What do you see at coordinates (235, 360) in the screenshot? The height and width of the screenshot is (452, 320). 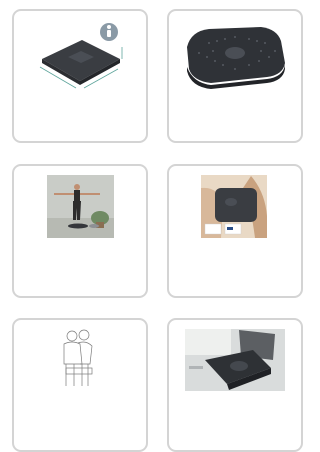 I see `cushion-office-chair-photo` at bounding box center [235, 360].